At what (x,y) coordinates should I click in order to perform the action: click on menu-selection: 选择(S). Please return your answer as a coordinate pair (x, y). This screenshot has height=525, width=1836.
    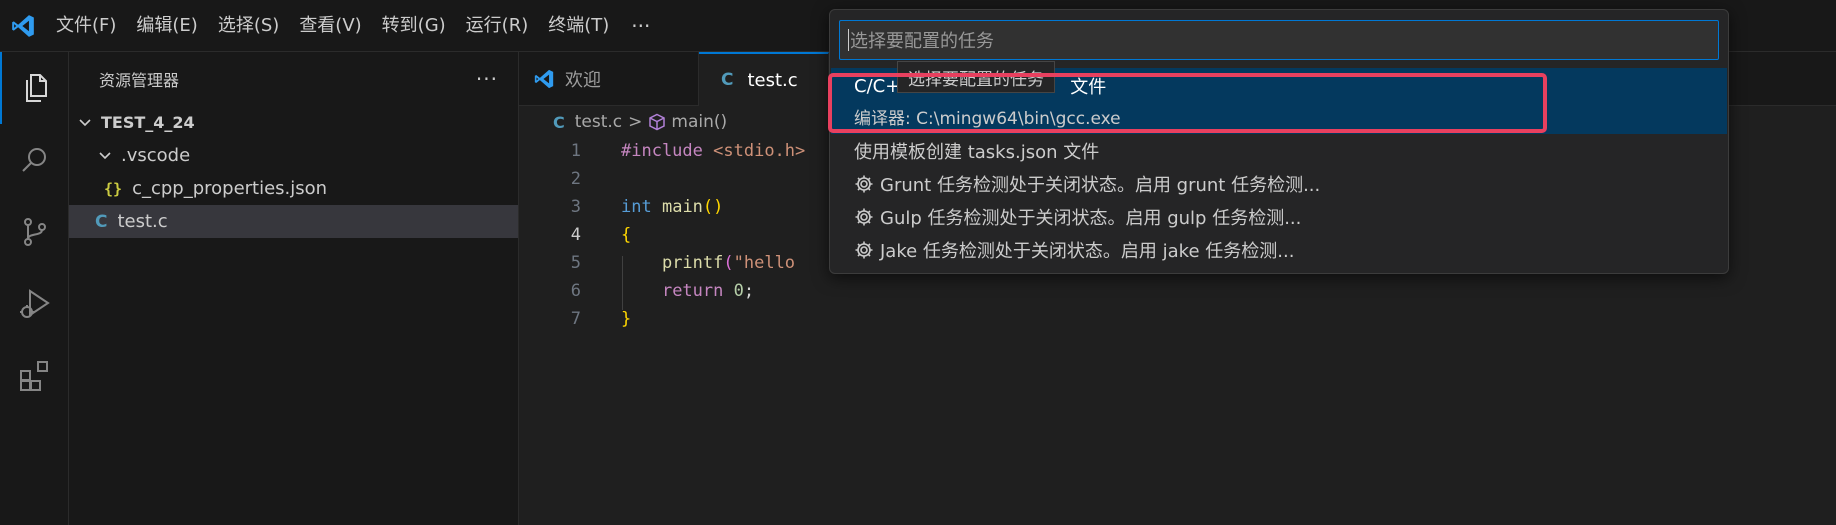
    Looking at the image, I should click on (248, 26).